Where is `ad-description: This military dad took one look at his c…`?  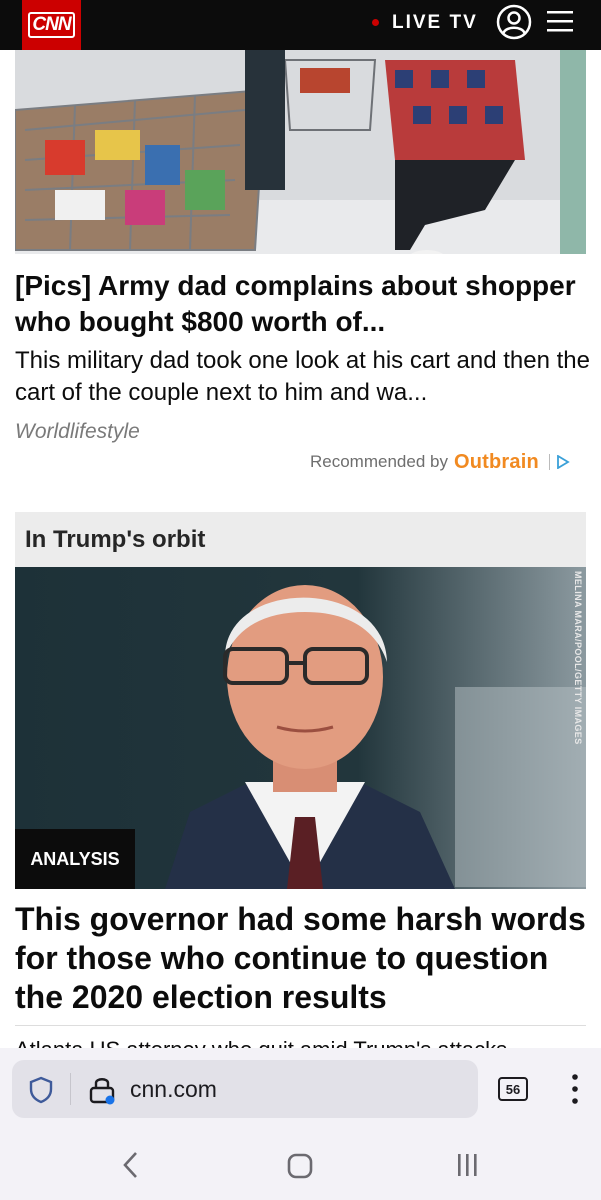
ad-description: This military dad took one look at his c… is located at coordinates (302, 377).